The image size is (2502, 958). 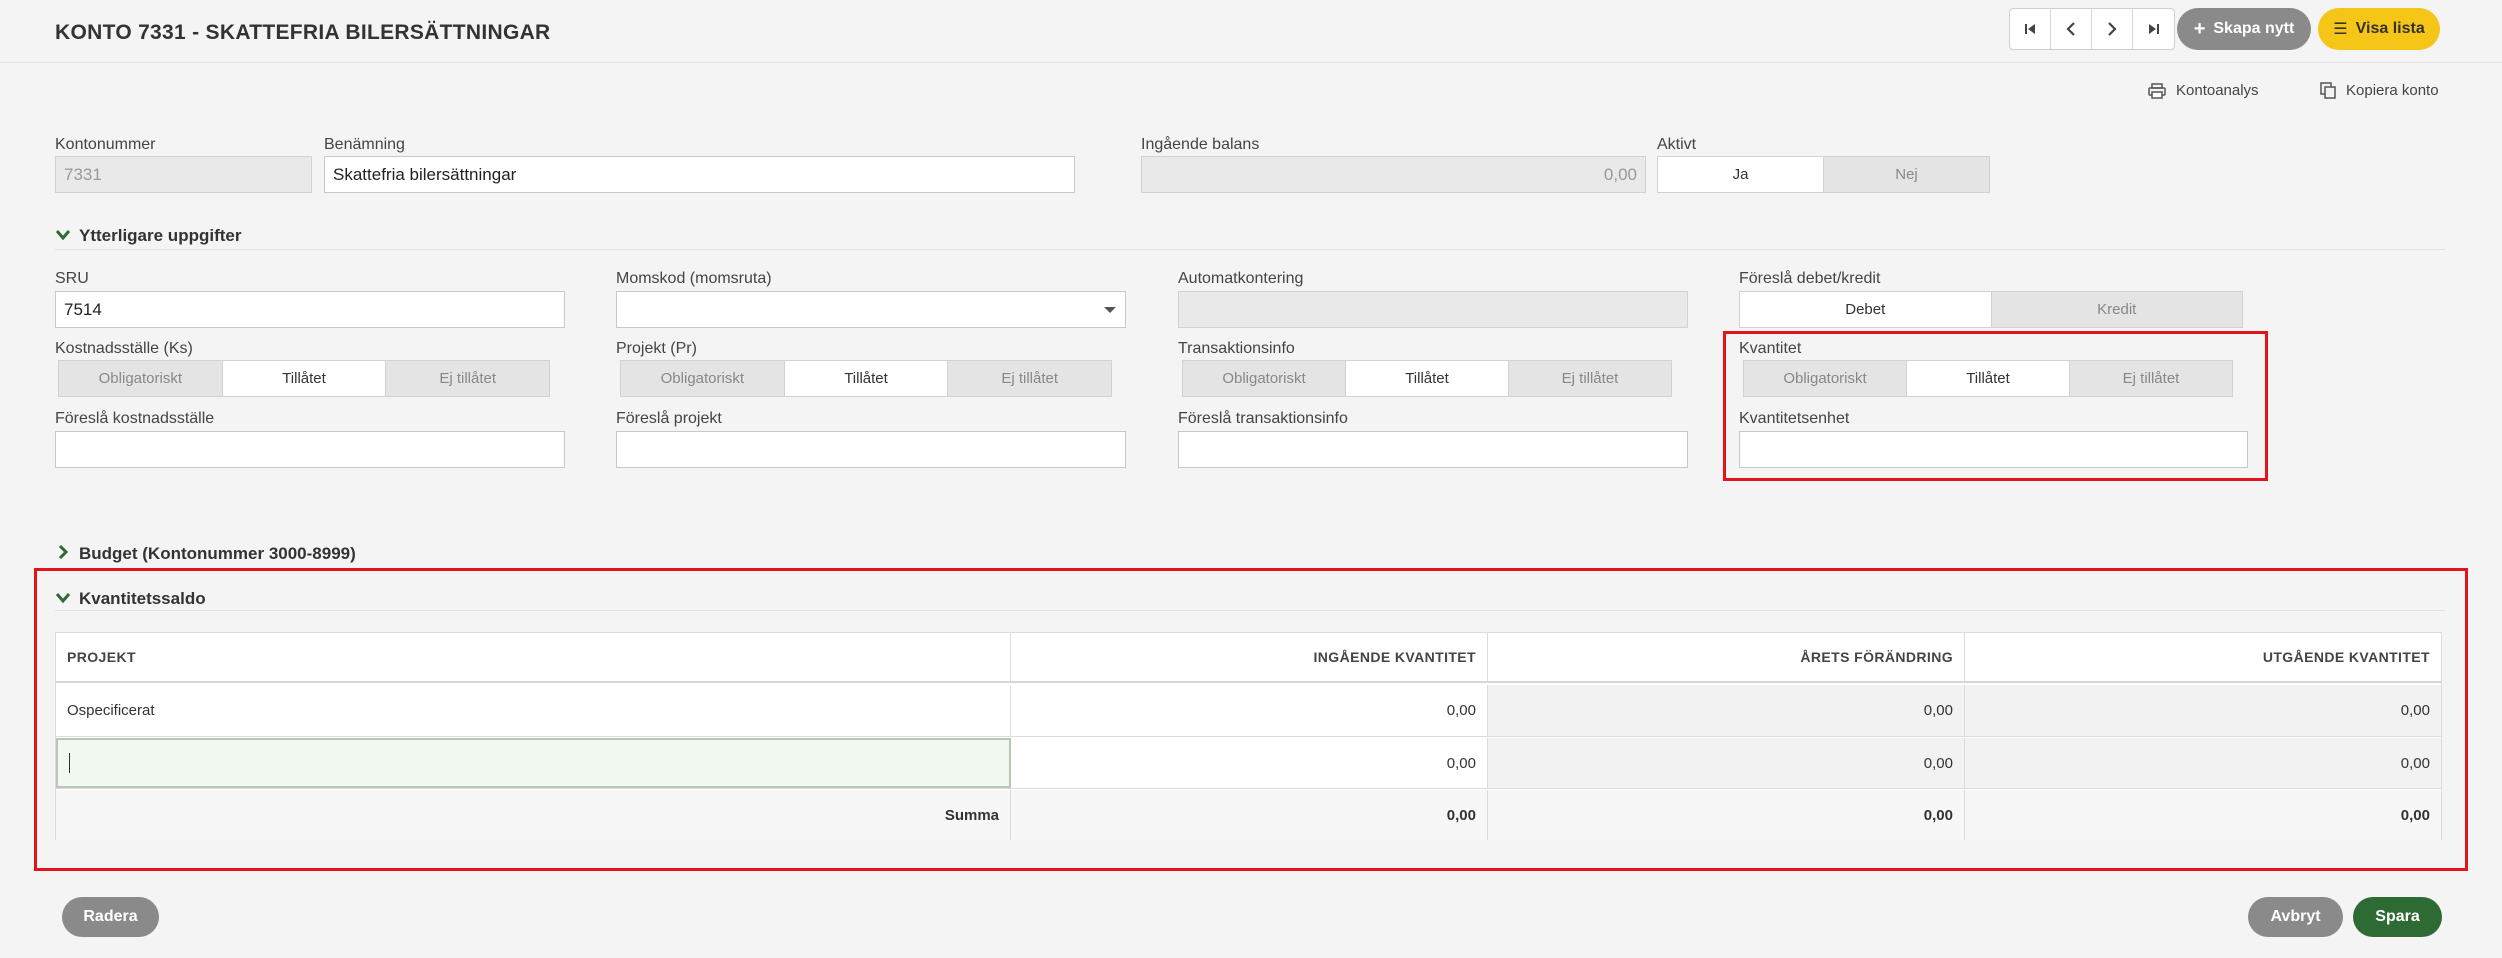 I want to click on plus-icon: +, so click(x=2199, y=29).